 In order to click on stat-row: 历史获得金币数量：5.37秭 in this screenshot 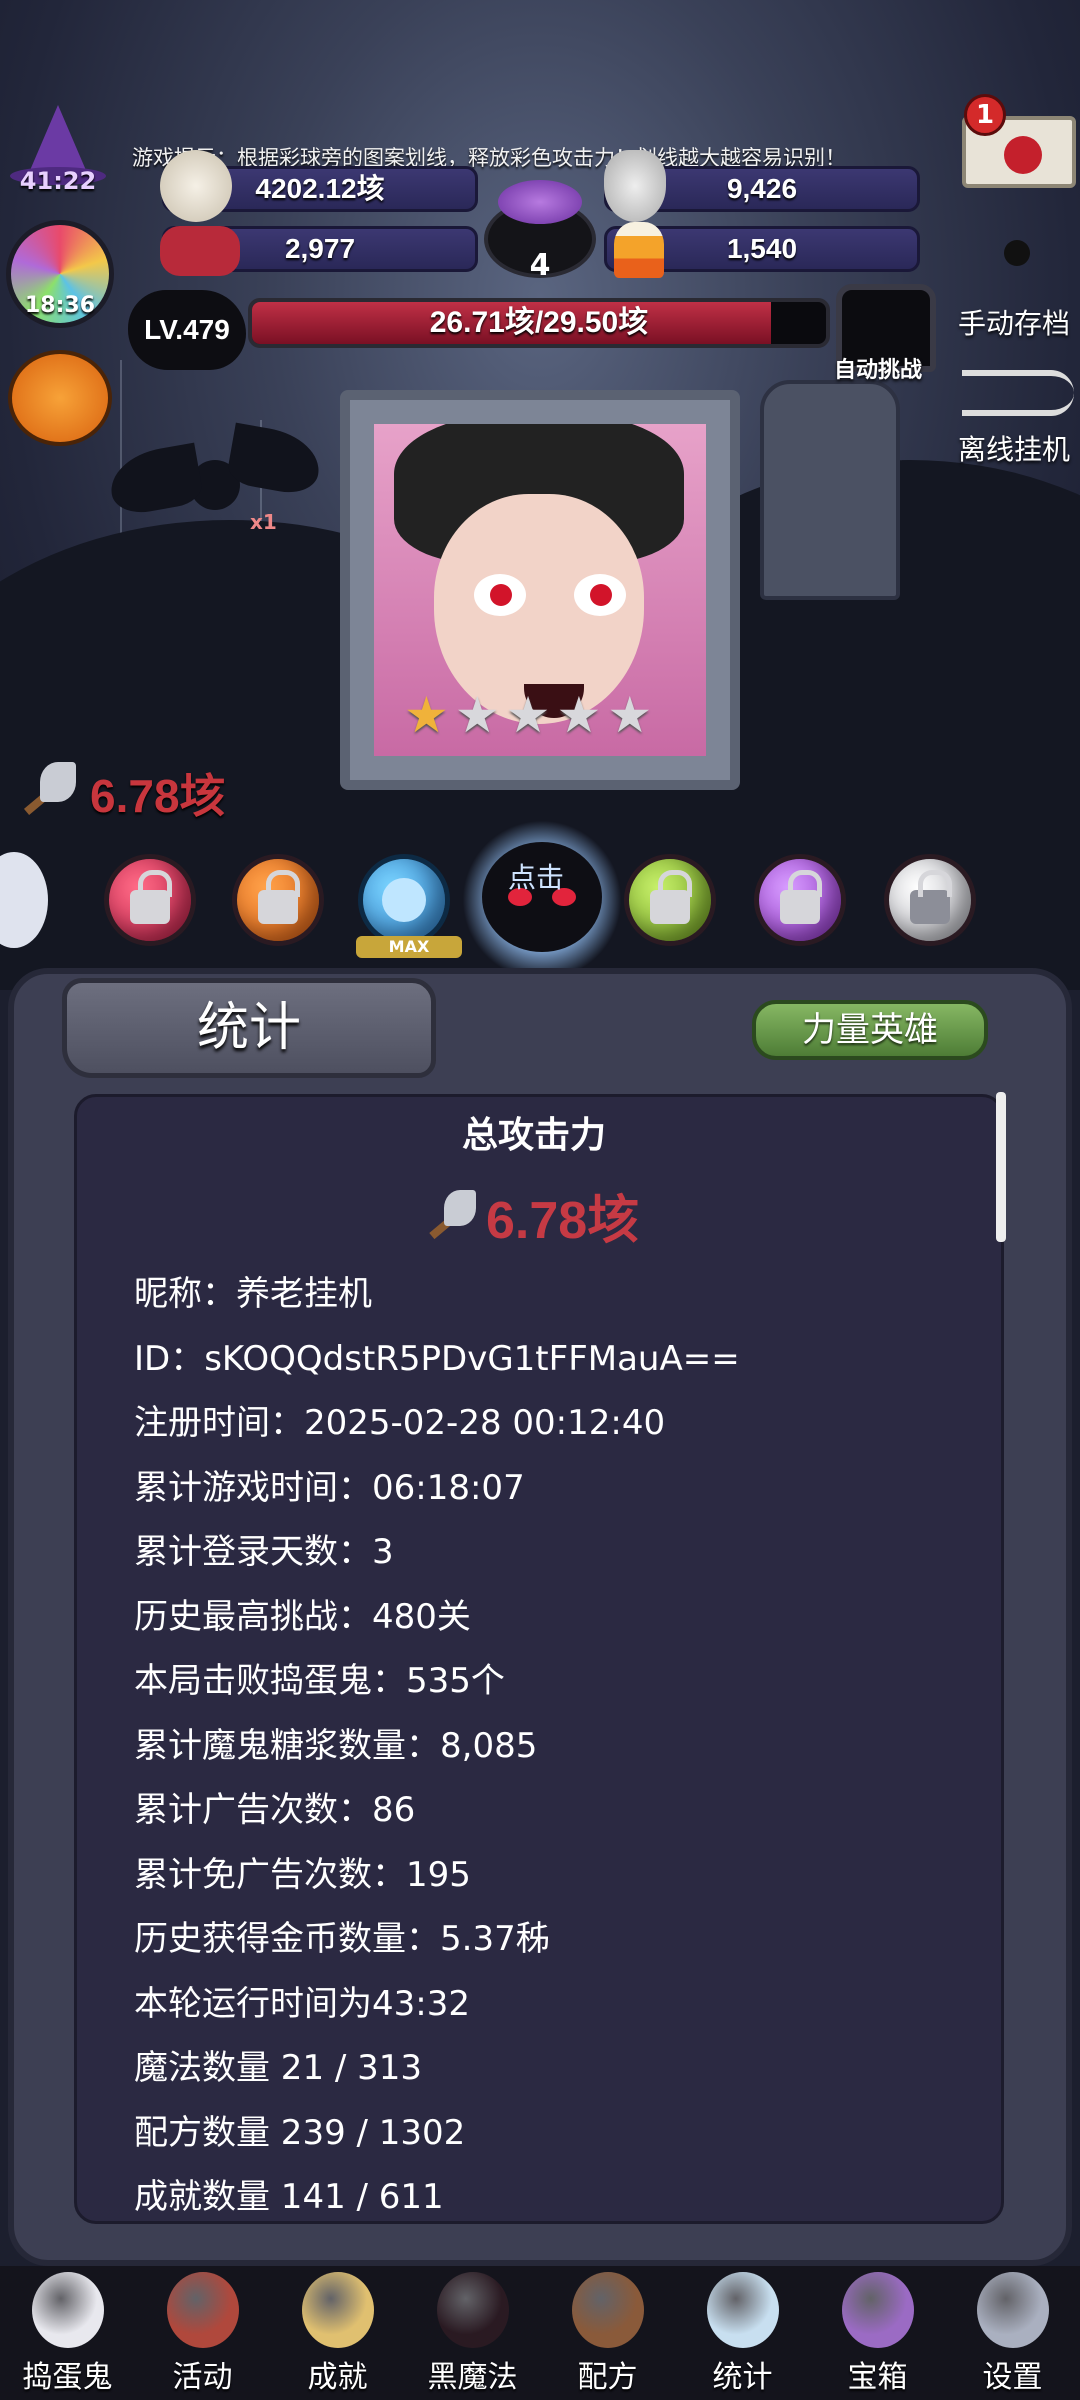, I will do `click(342, 1939)`.